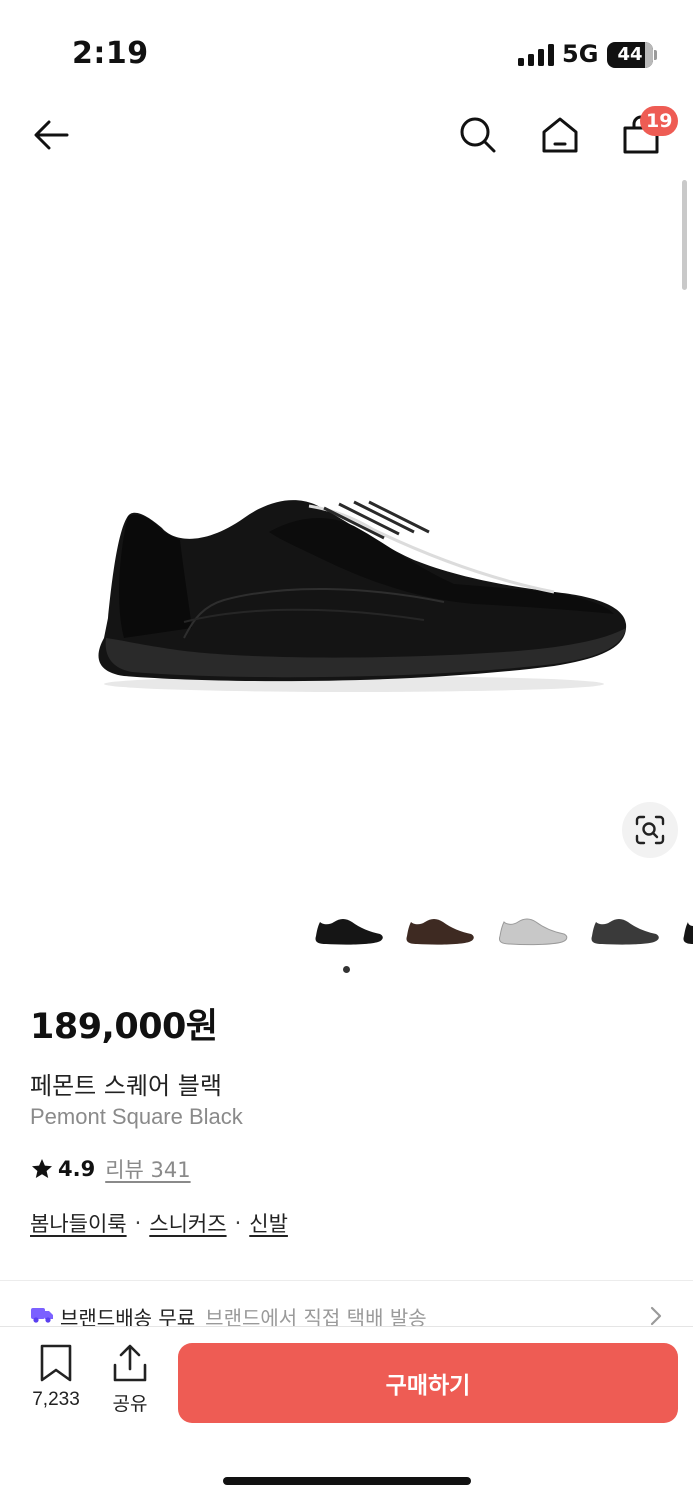 This screenshot has width=693, height=1500. What do you see at coordinates (42, 1315) in the screenshot?
I see `truck-icon` at bounding box center [42, 1315].